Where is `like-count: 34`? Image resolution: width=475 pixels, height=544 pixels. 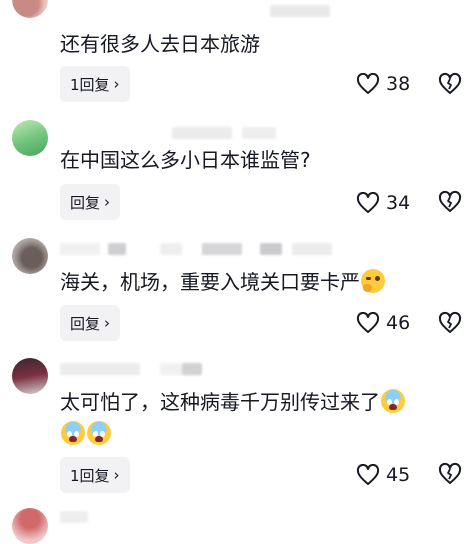 like-count: 34 is located at coordinates (398, 203).